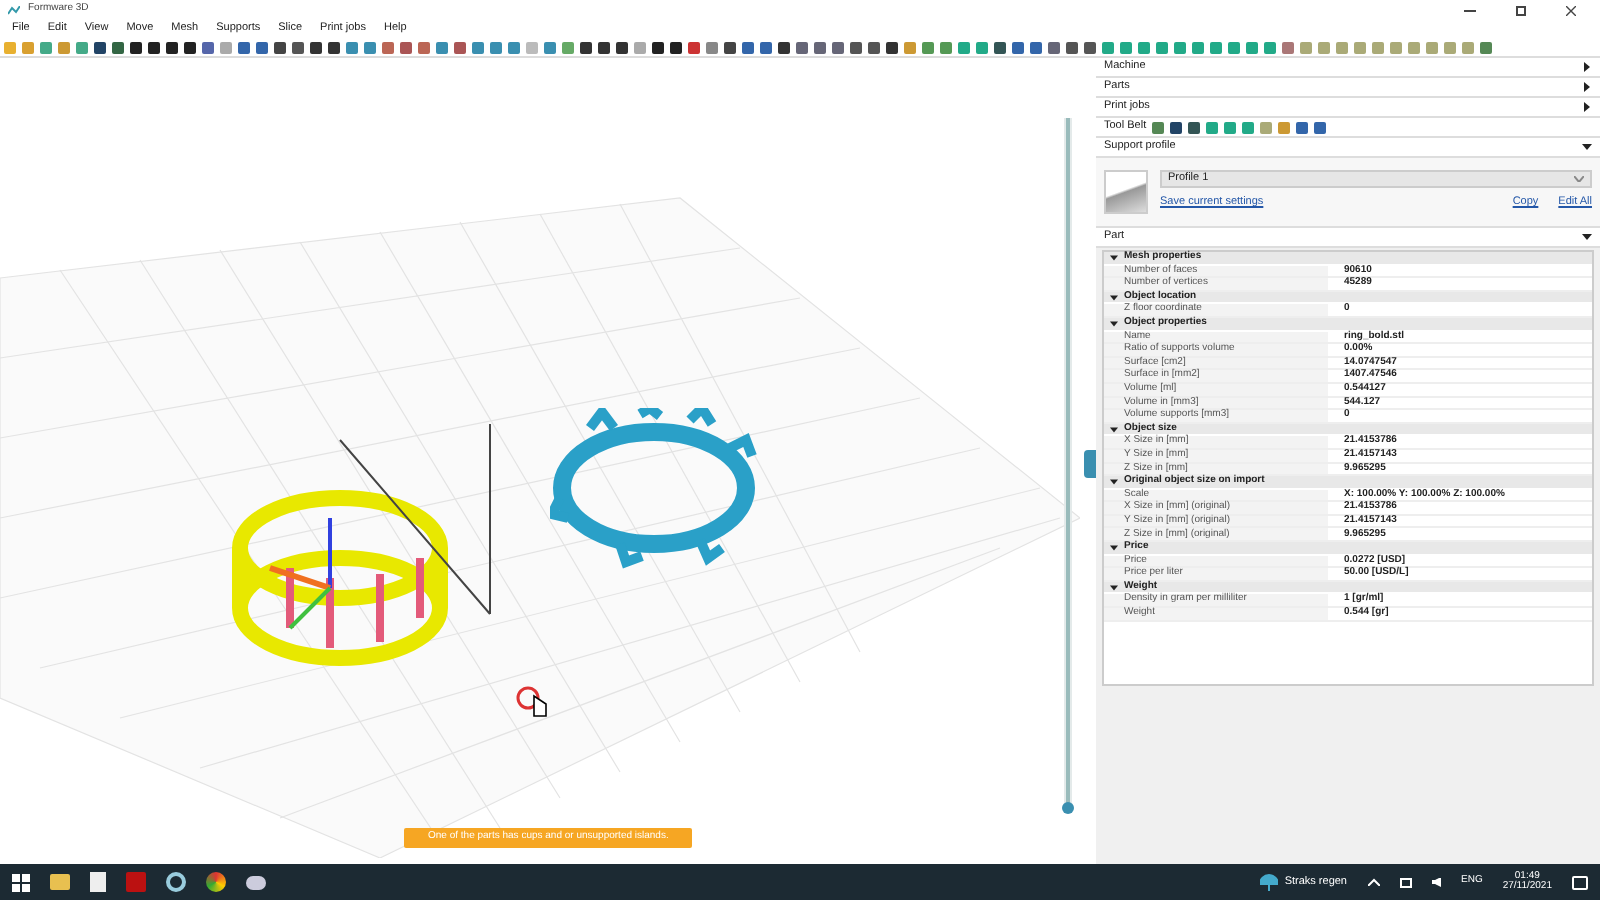  I want to click on chevron-up-icon, so click(1373, 882).